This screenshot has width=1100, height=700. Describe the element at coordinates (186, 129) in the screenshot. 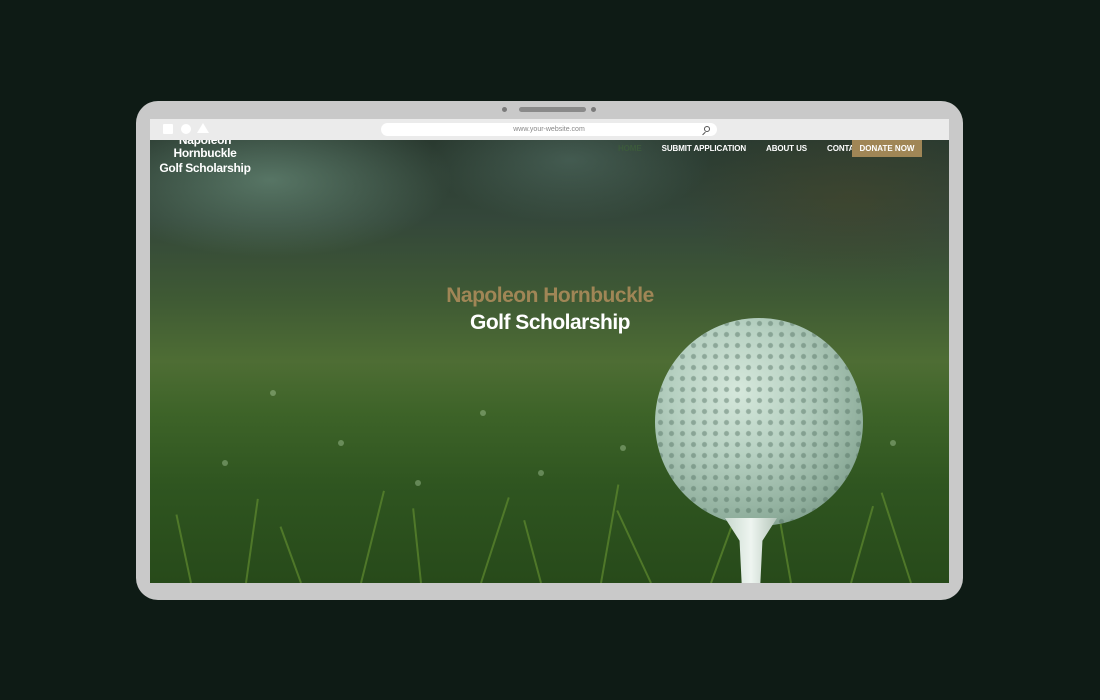

I see `circle-icon` at that location.